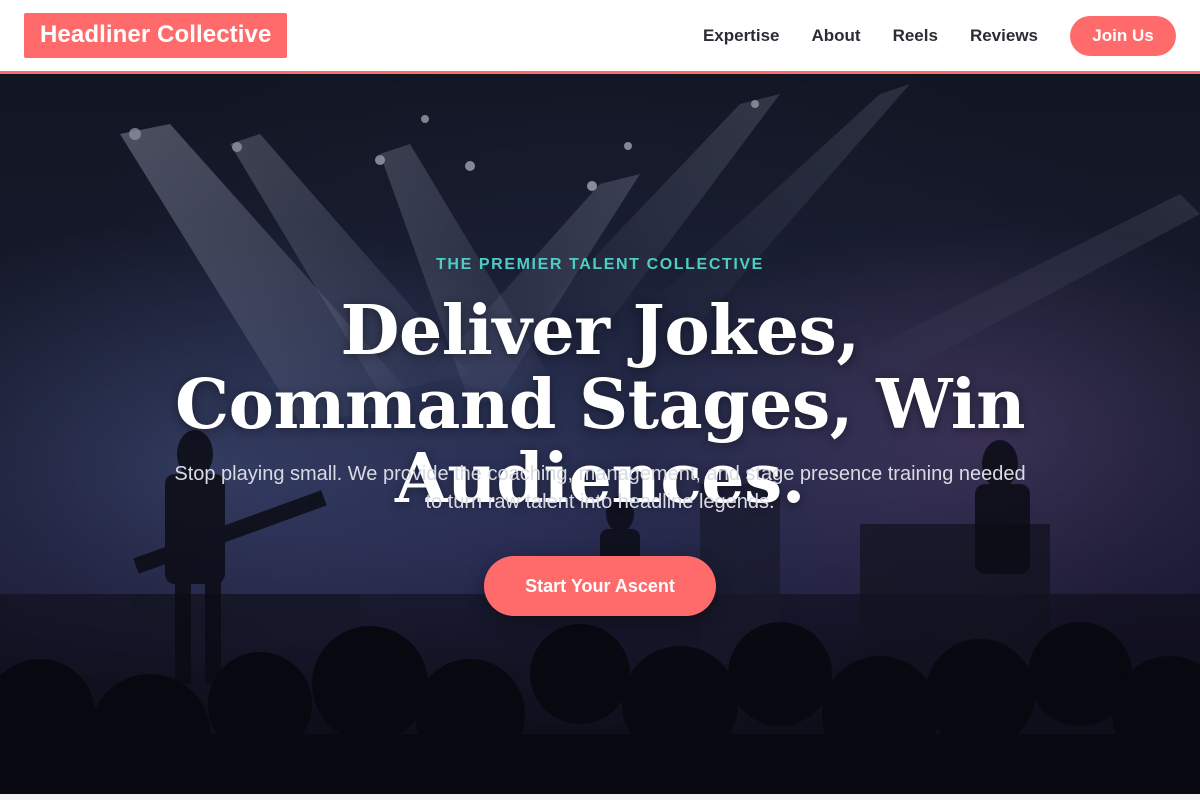  What do you see at coordinates (600, 797) in the screenshot?
I see `page-bottom-strip` at bounding box center [600, 797].